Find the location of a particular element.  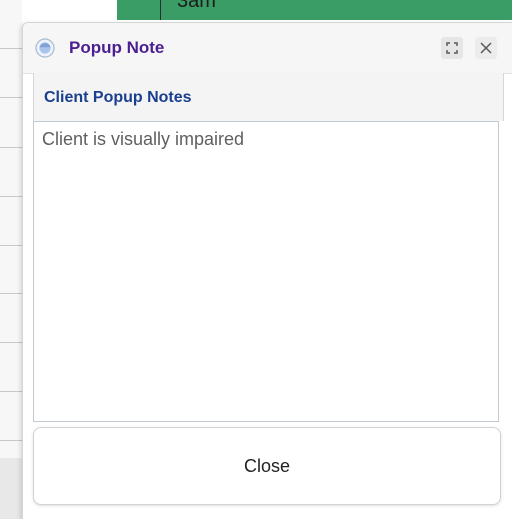

background-time-cell: 3am is located at coordinates (336, 10).